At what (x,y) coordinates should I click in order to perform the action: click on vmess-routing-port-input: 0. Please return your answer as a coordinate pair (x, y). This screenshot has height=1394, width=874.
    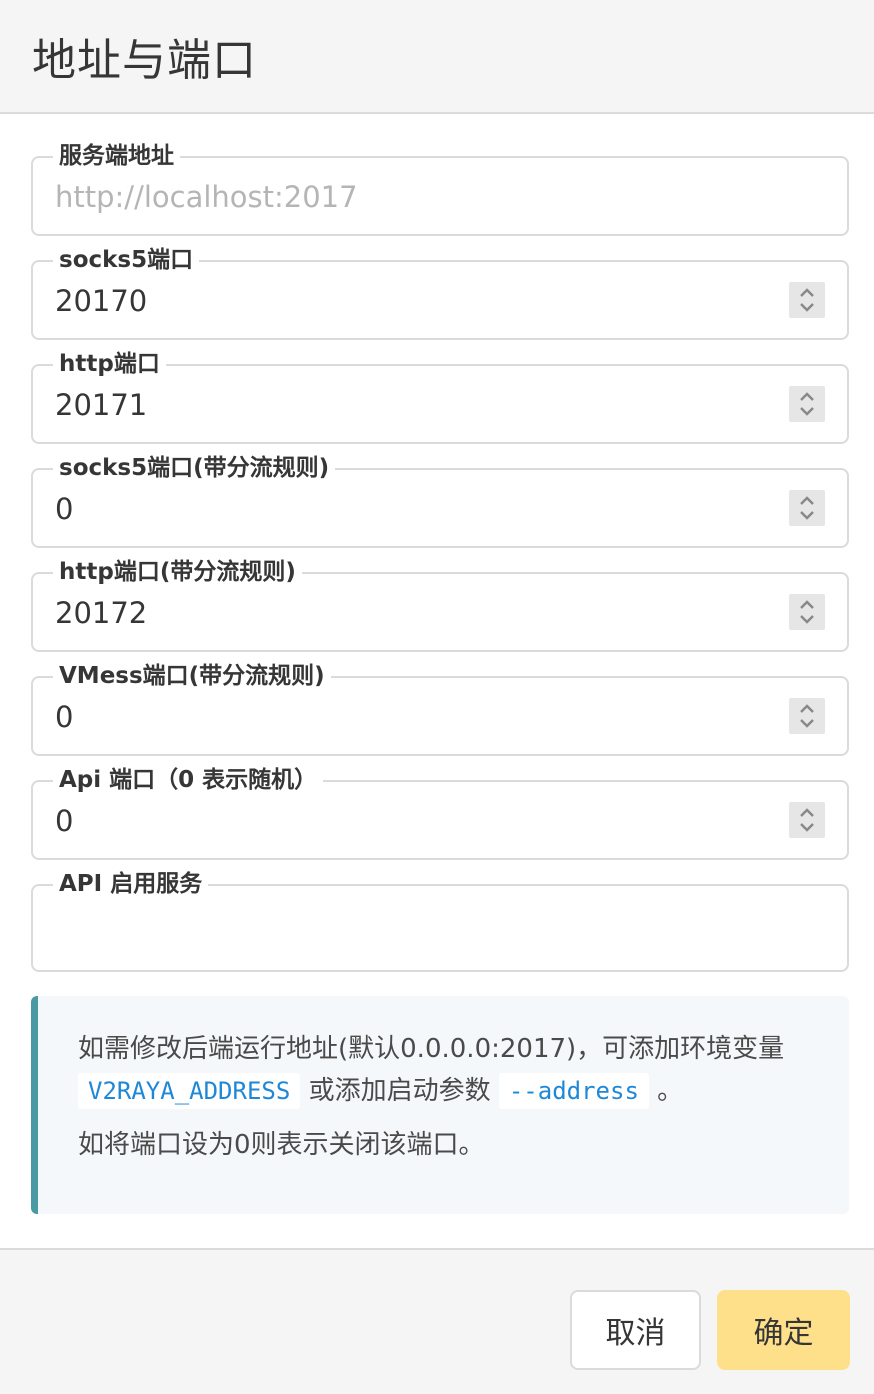
    Looking at the image, I should click on (64, 716).